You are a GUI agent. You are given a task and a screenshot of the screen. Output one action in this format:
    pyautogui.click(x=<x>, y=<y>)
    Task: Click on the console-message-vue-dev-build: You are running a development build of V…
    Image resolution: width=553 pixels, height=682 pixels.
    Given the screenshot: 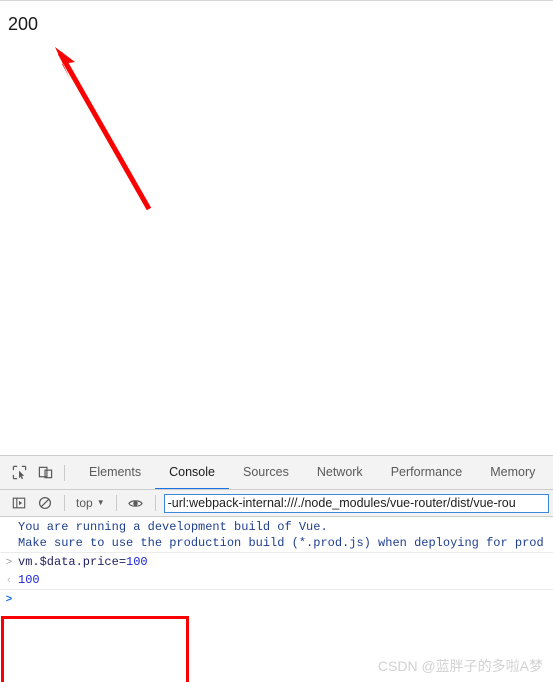 What is the action you would take?
    pyautogui.click(x=276, y=534)
    